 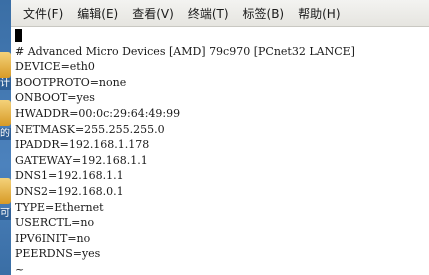 I want to click on config-line: NETMASK=255.255.255.0, so click(x=90, y=129).